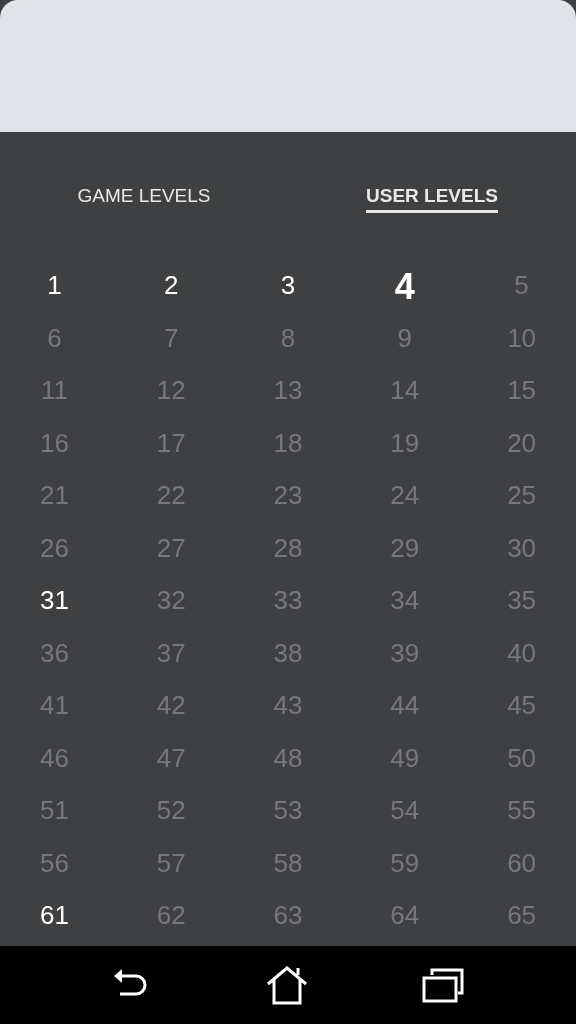  Describe the element at coordinates (521, 286) in the screenshot. I see `level-number: 5` at that location.